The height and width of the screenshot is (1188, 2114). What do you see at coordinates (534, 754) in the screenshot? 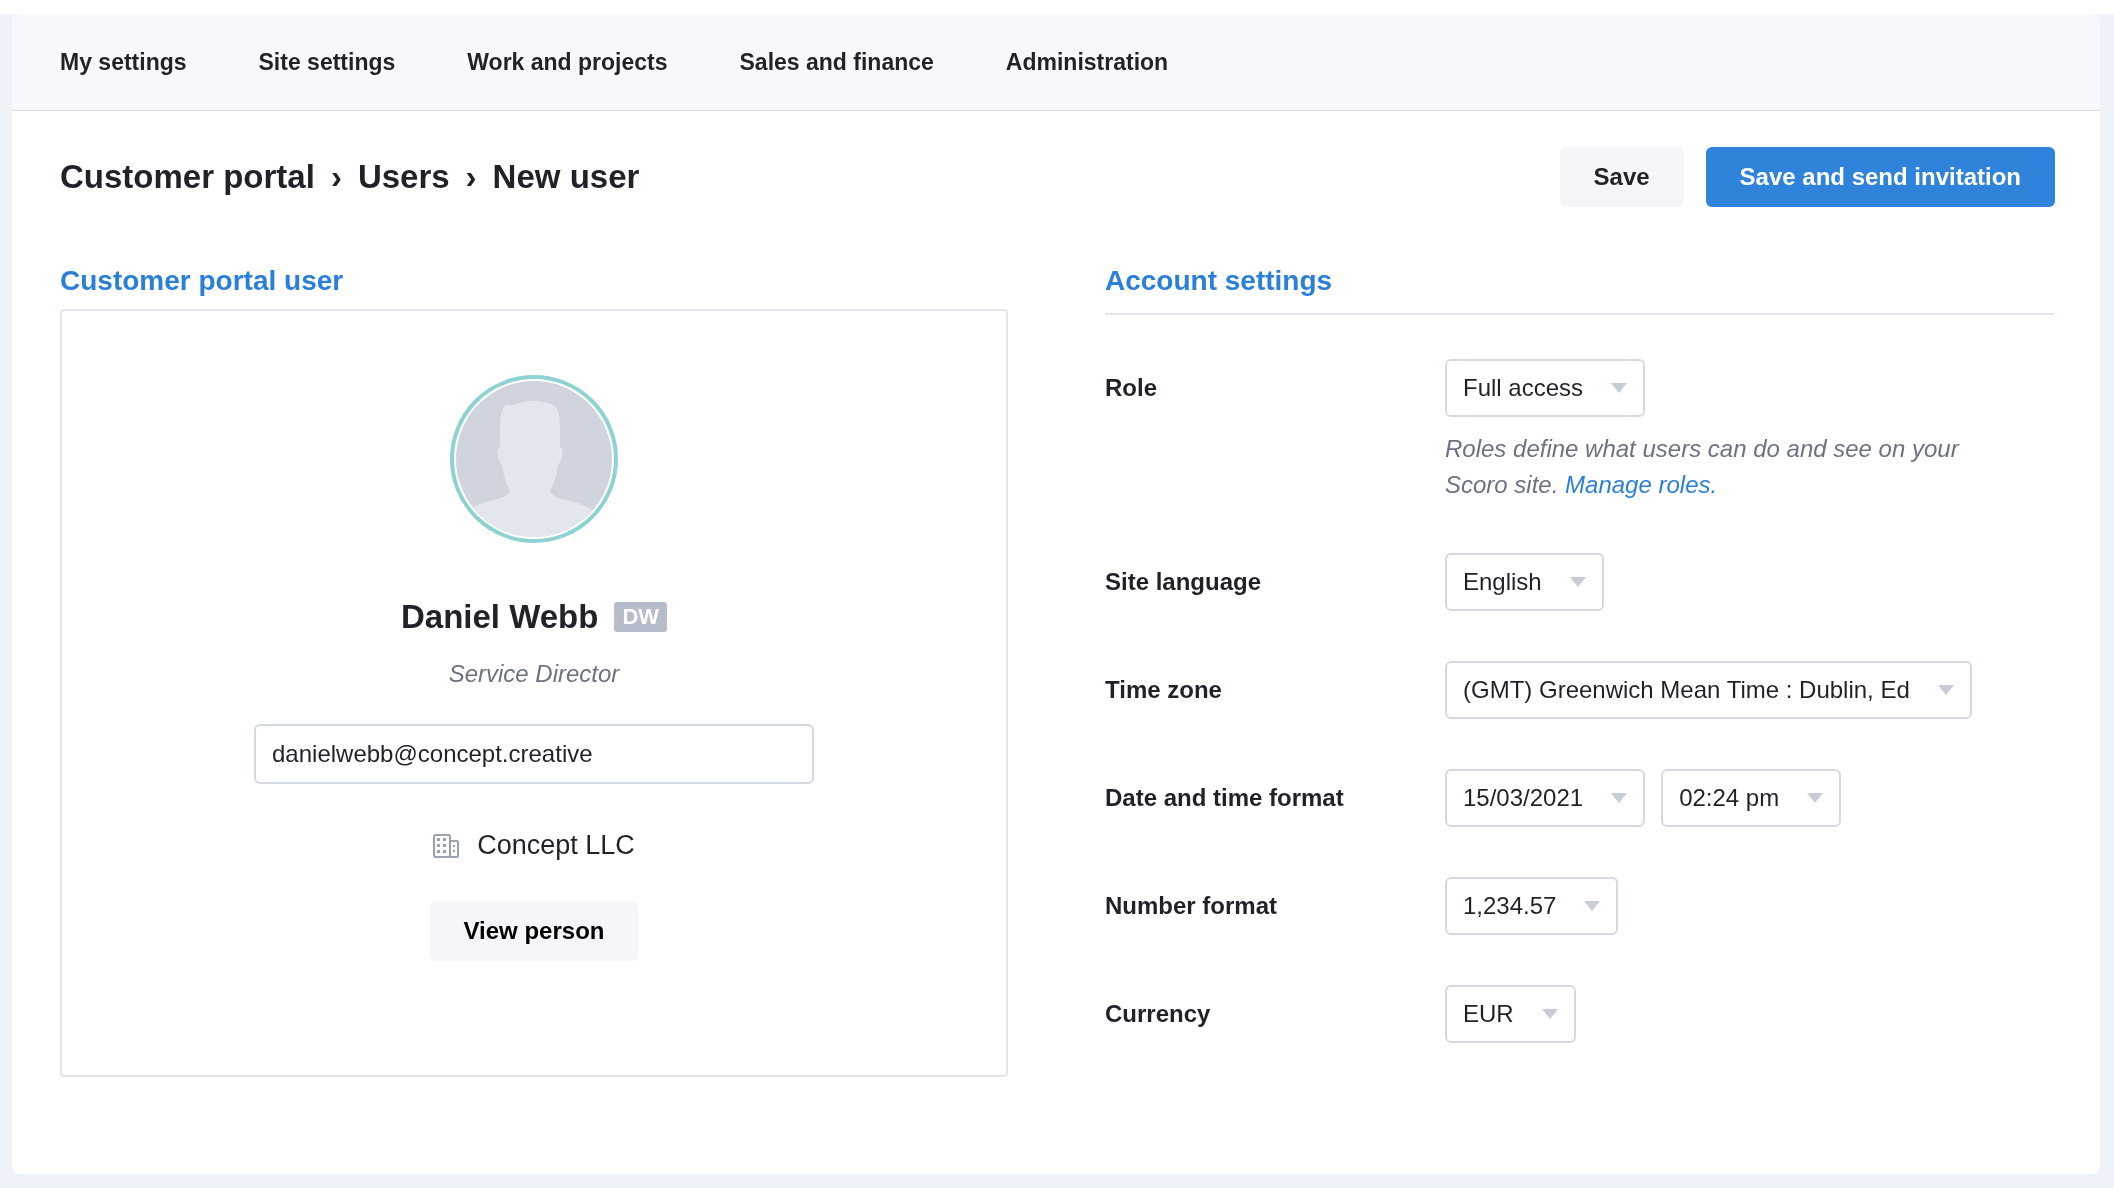
I see `email-field: danielwebb@concept.creative` at bounding box center [534, 754].